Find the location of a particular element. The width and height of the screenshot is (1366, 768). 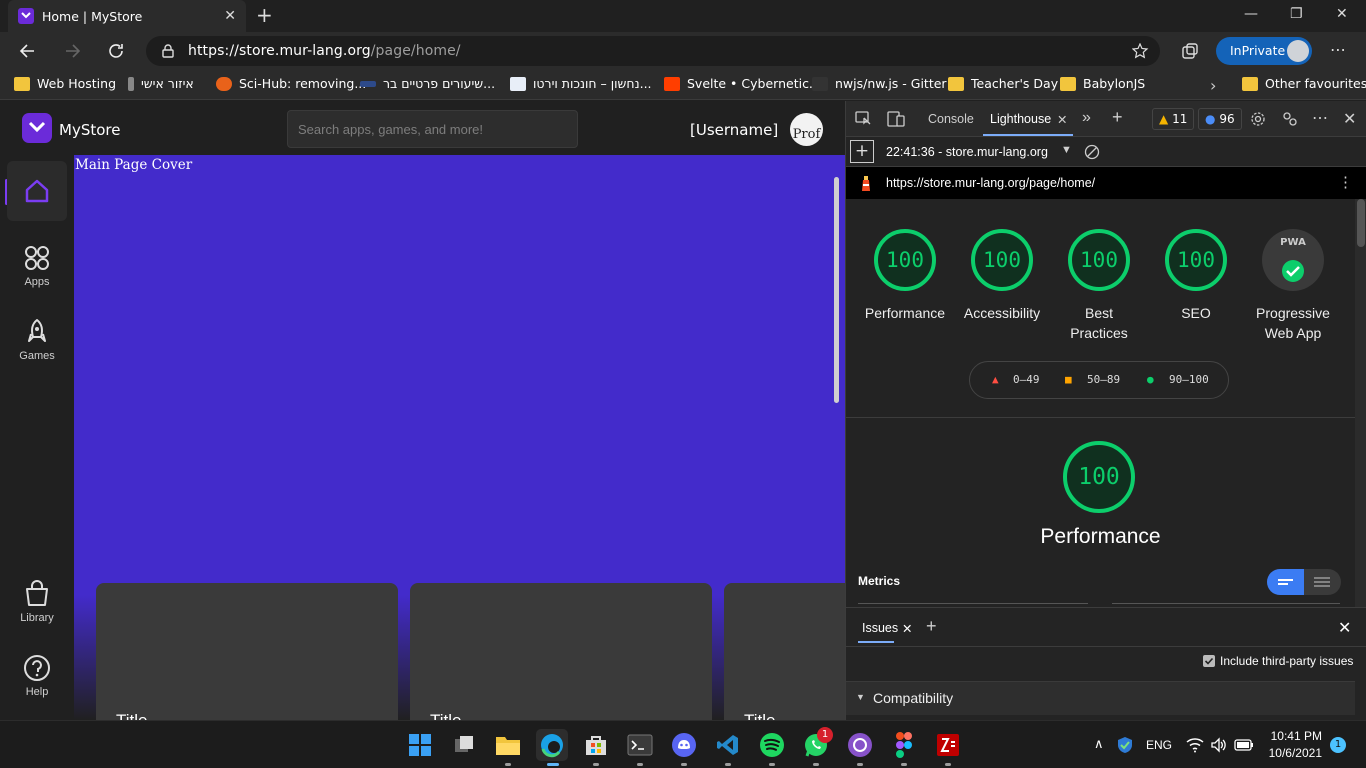

compatibility-section: ▼ Compatibility is located at coordinates (1100, 698).